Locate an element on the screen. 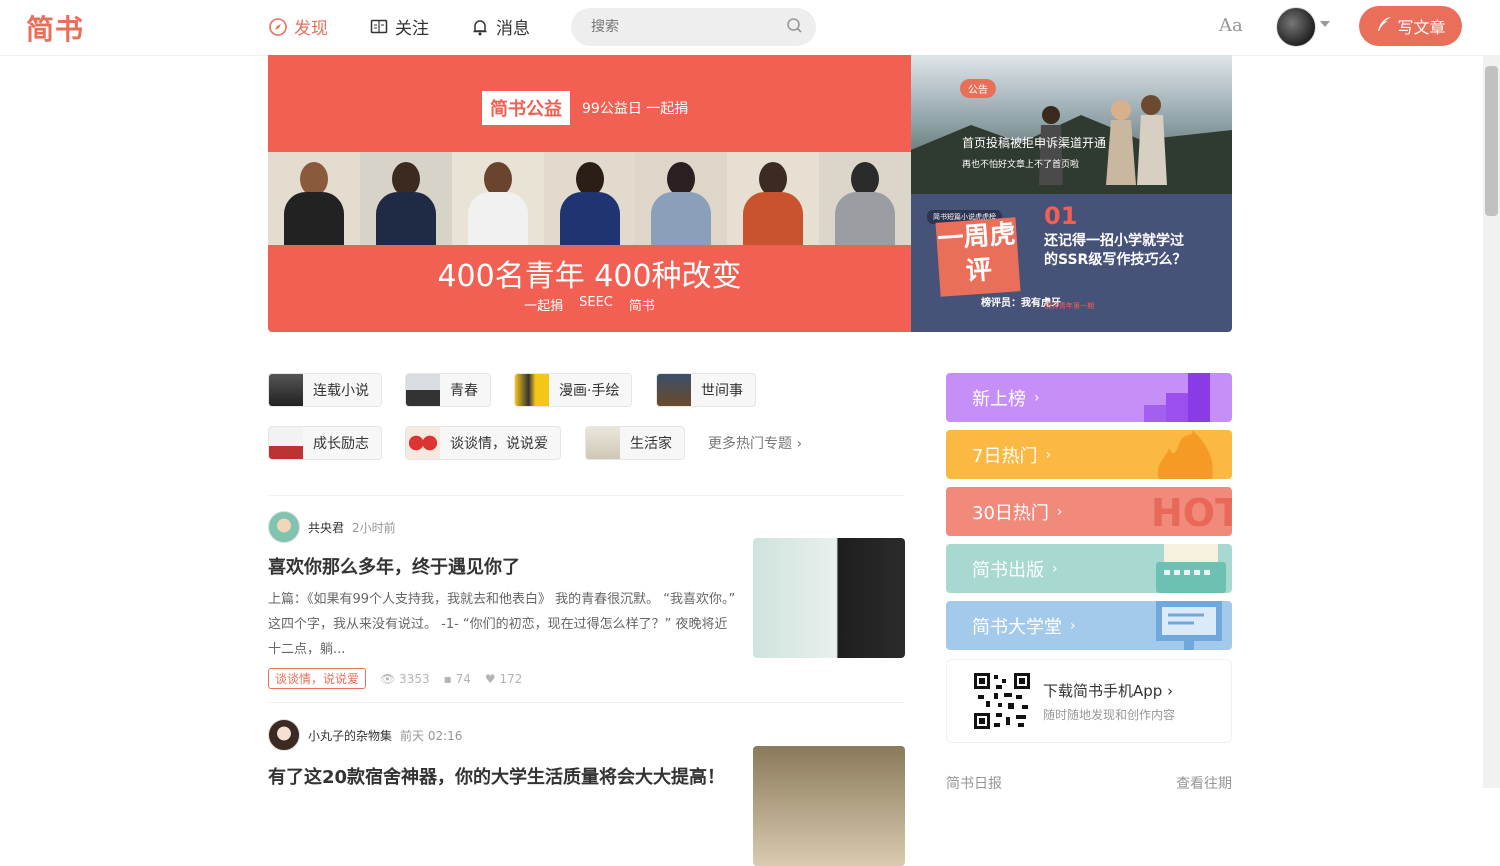 Image resolution: width=1500 pixels, height=866 pixels. topic-label: 漫画·手绘 is located at coordinates (589, 391).